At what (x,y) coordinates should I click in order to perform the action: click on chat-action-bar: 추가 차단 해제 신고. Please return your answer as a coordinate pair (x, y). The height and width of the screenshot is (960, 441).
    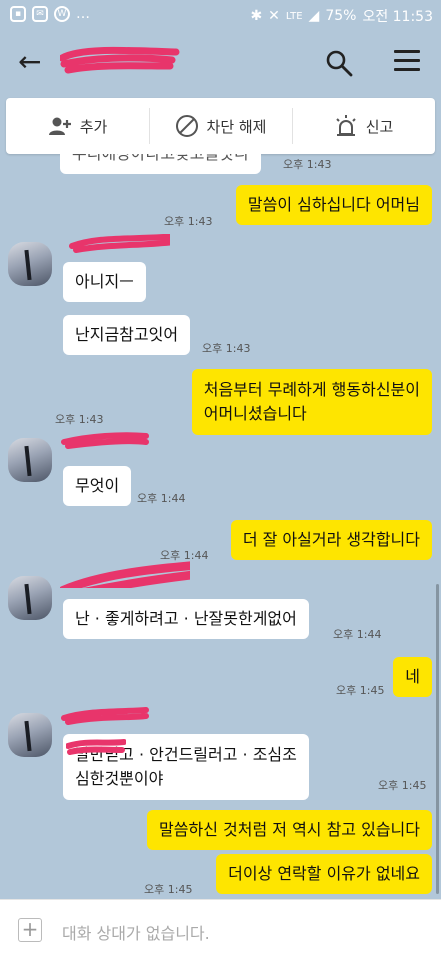
    Looking at the image, I should click on (220, 126).